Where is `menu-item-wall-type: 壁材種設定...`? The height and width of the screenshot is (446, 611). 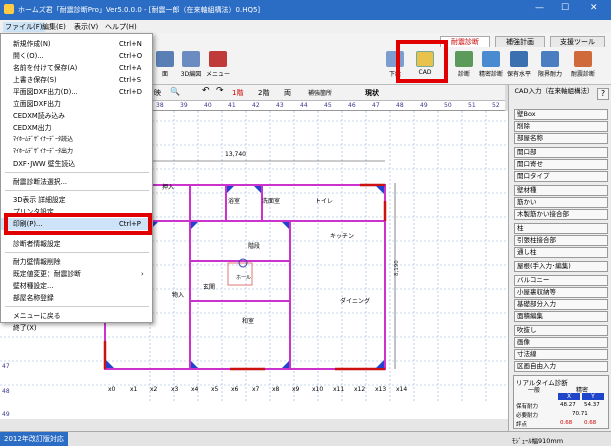
menu-item-wall-type: 壁材種設定... is located at coordinates (76, 286).